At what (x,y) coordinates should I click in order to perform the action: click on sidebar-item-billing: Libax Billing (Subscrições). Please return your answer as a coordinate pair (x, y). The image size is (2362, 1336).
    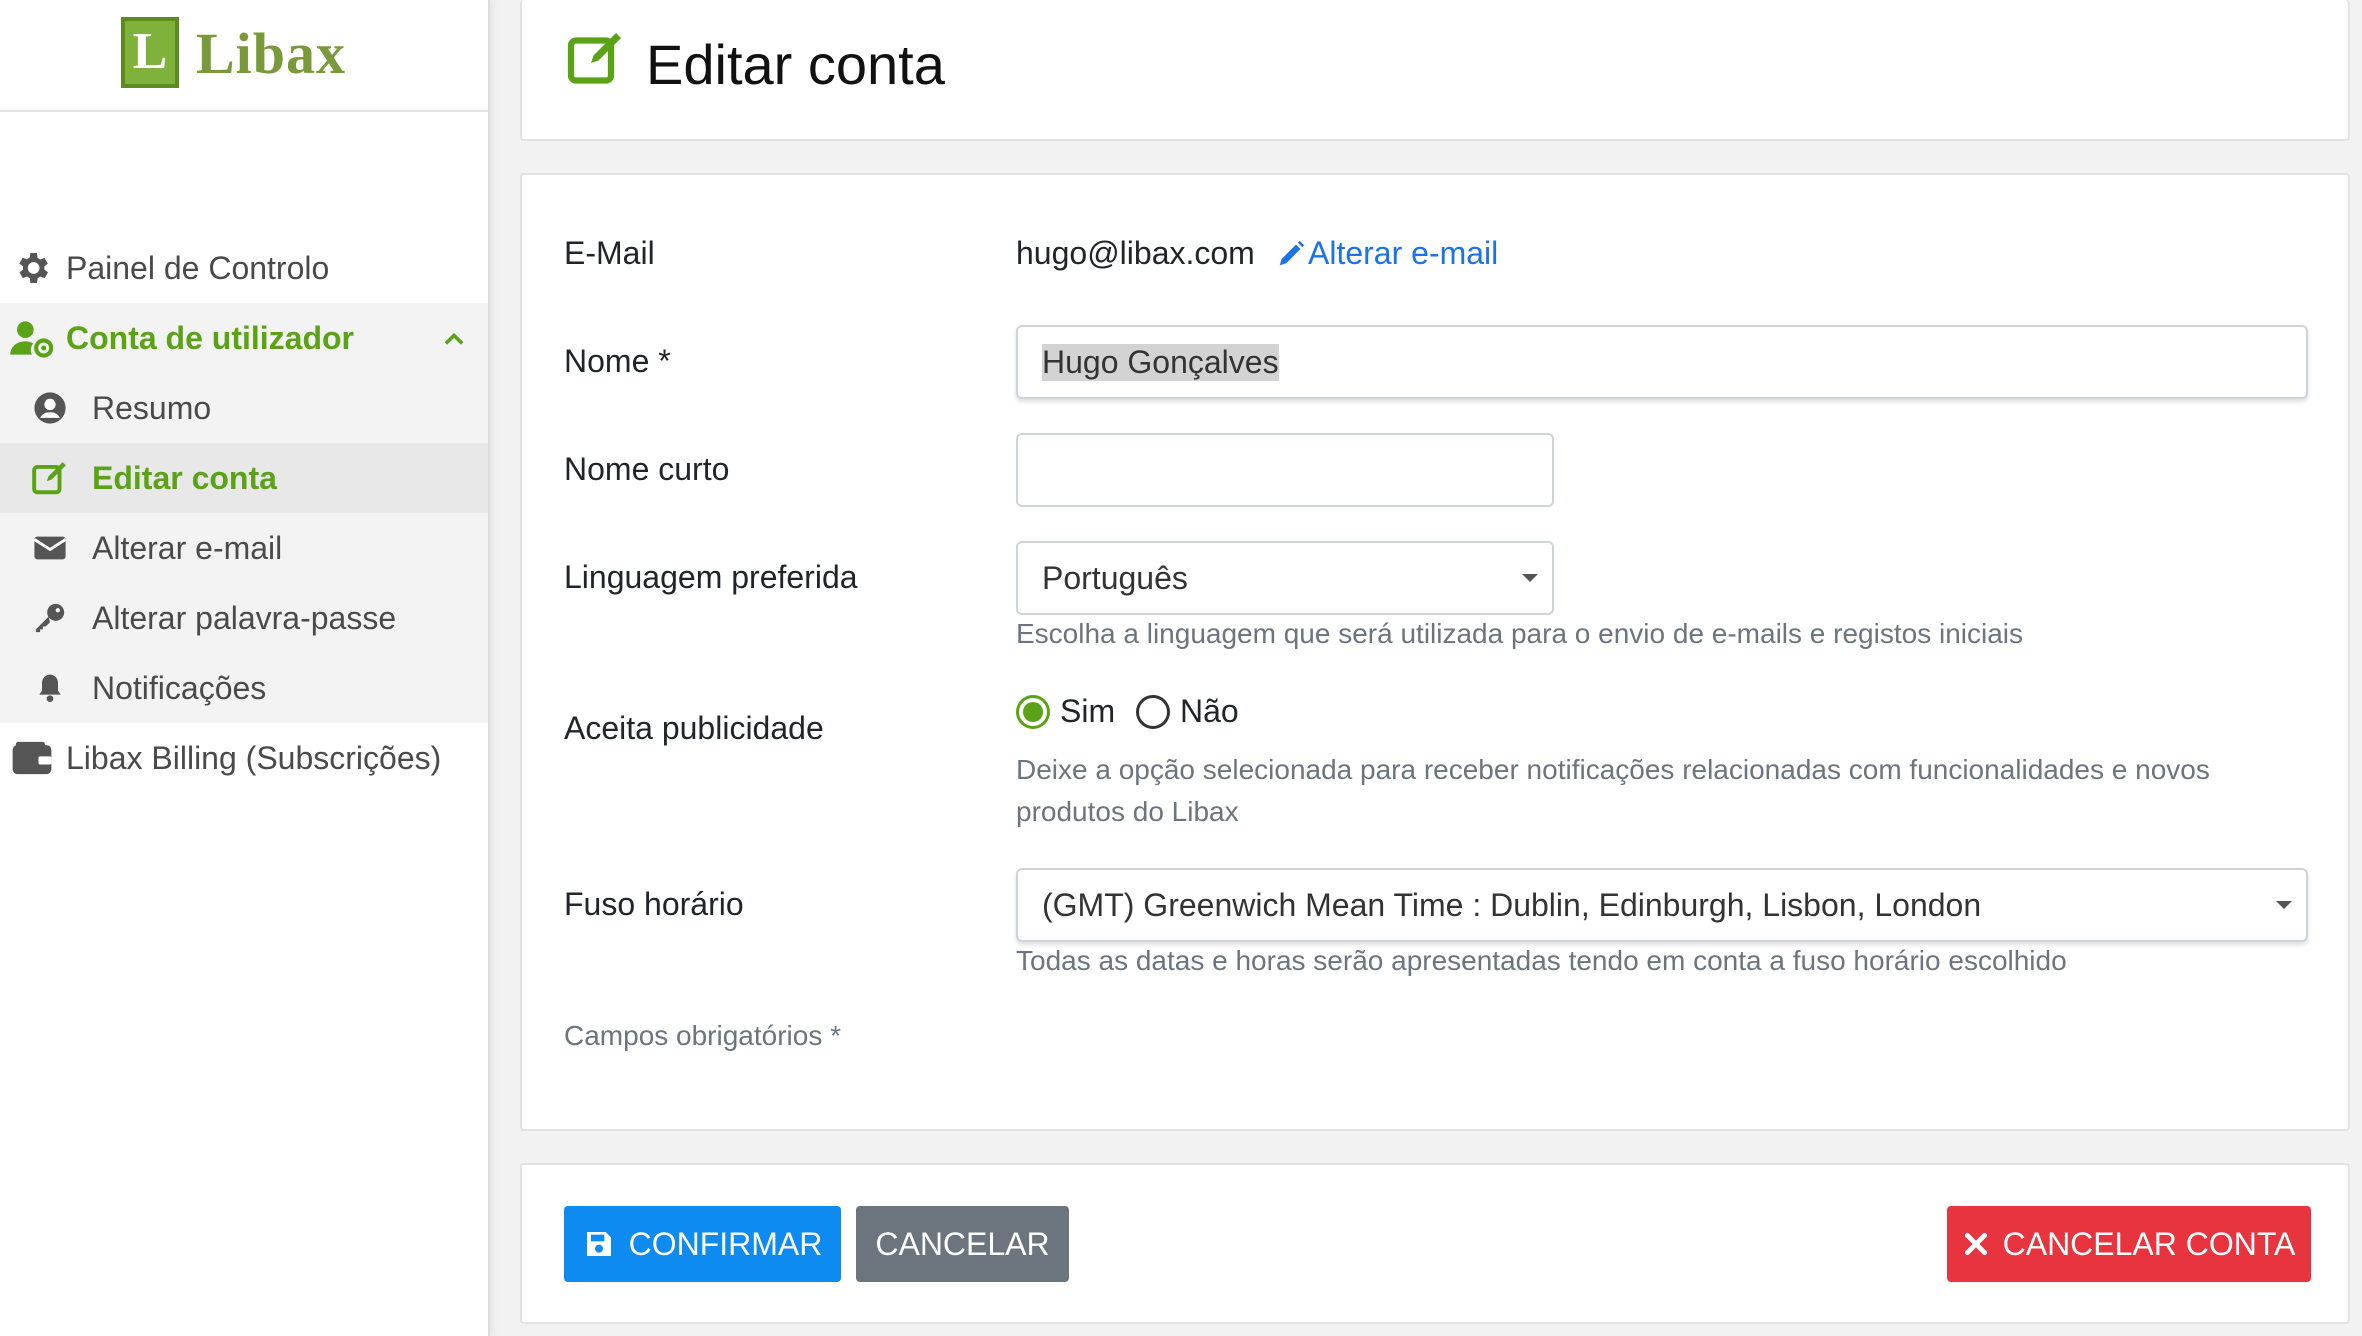
    Looking at the image, I should click on (244, 758).